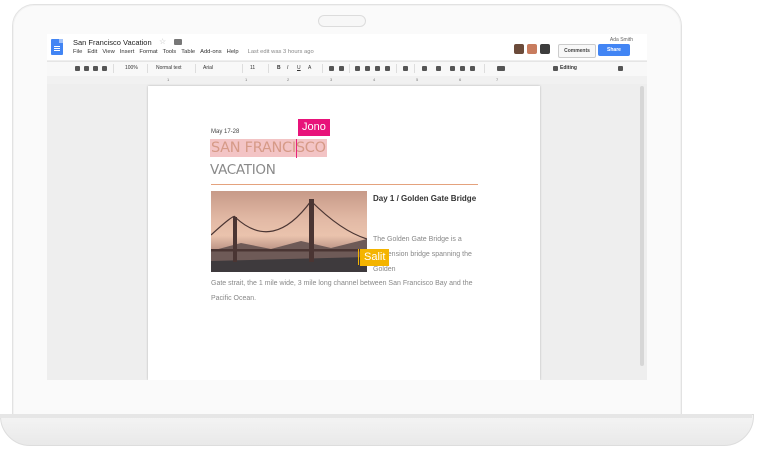 This screenshot has height=463, width=758. Describe the element at coordinates (309, 68) in the screenshot. I see `text-color-button: A` at that location.